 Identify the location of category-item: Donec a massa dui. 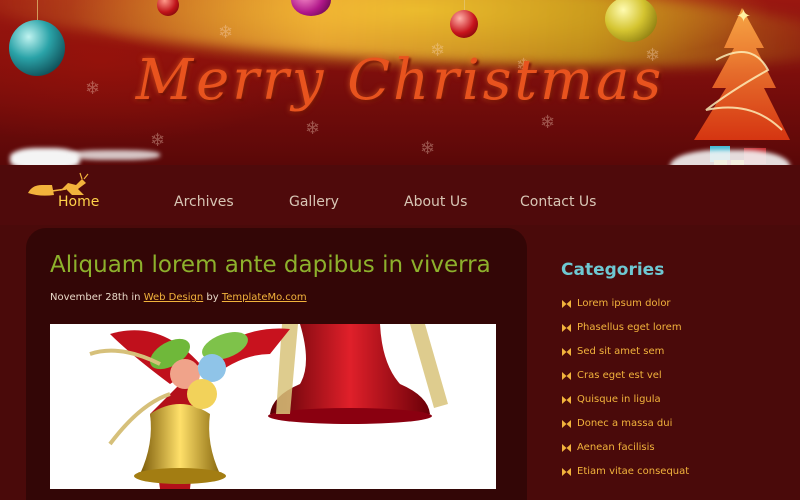
(671, 424).